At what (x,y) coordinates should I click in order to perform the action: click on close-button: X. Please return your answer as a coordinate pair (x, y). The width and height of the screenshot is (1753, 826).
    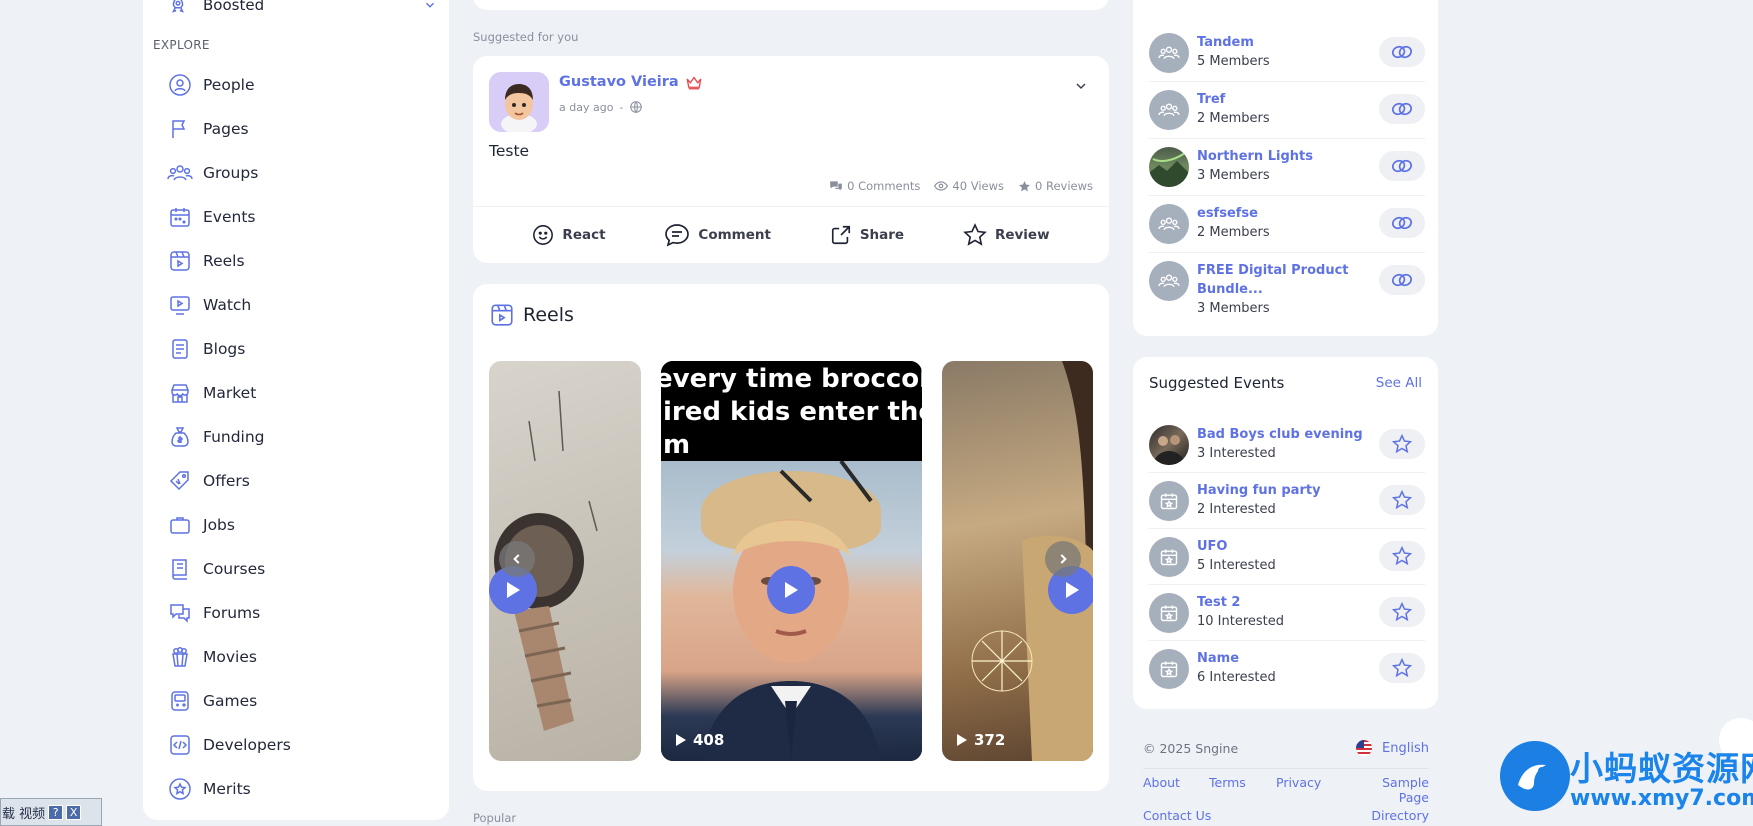
    Looking at the image, I should click on (74, 812).